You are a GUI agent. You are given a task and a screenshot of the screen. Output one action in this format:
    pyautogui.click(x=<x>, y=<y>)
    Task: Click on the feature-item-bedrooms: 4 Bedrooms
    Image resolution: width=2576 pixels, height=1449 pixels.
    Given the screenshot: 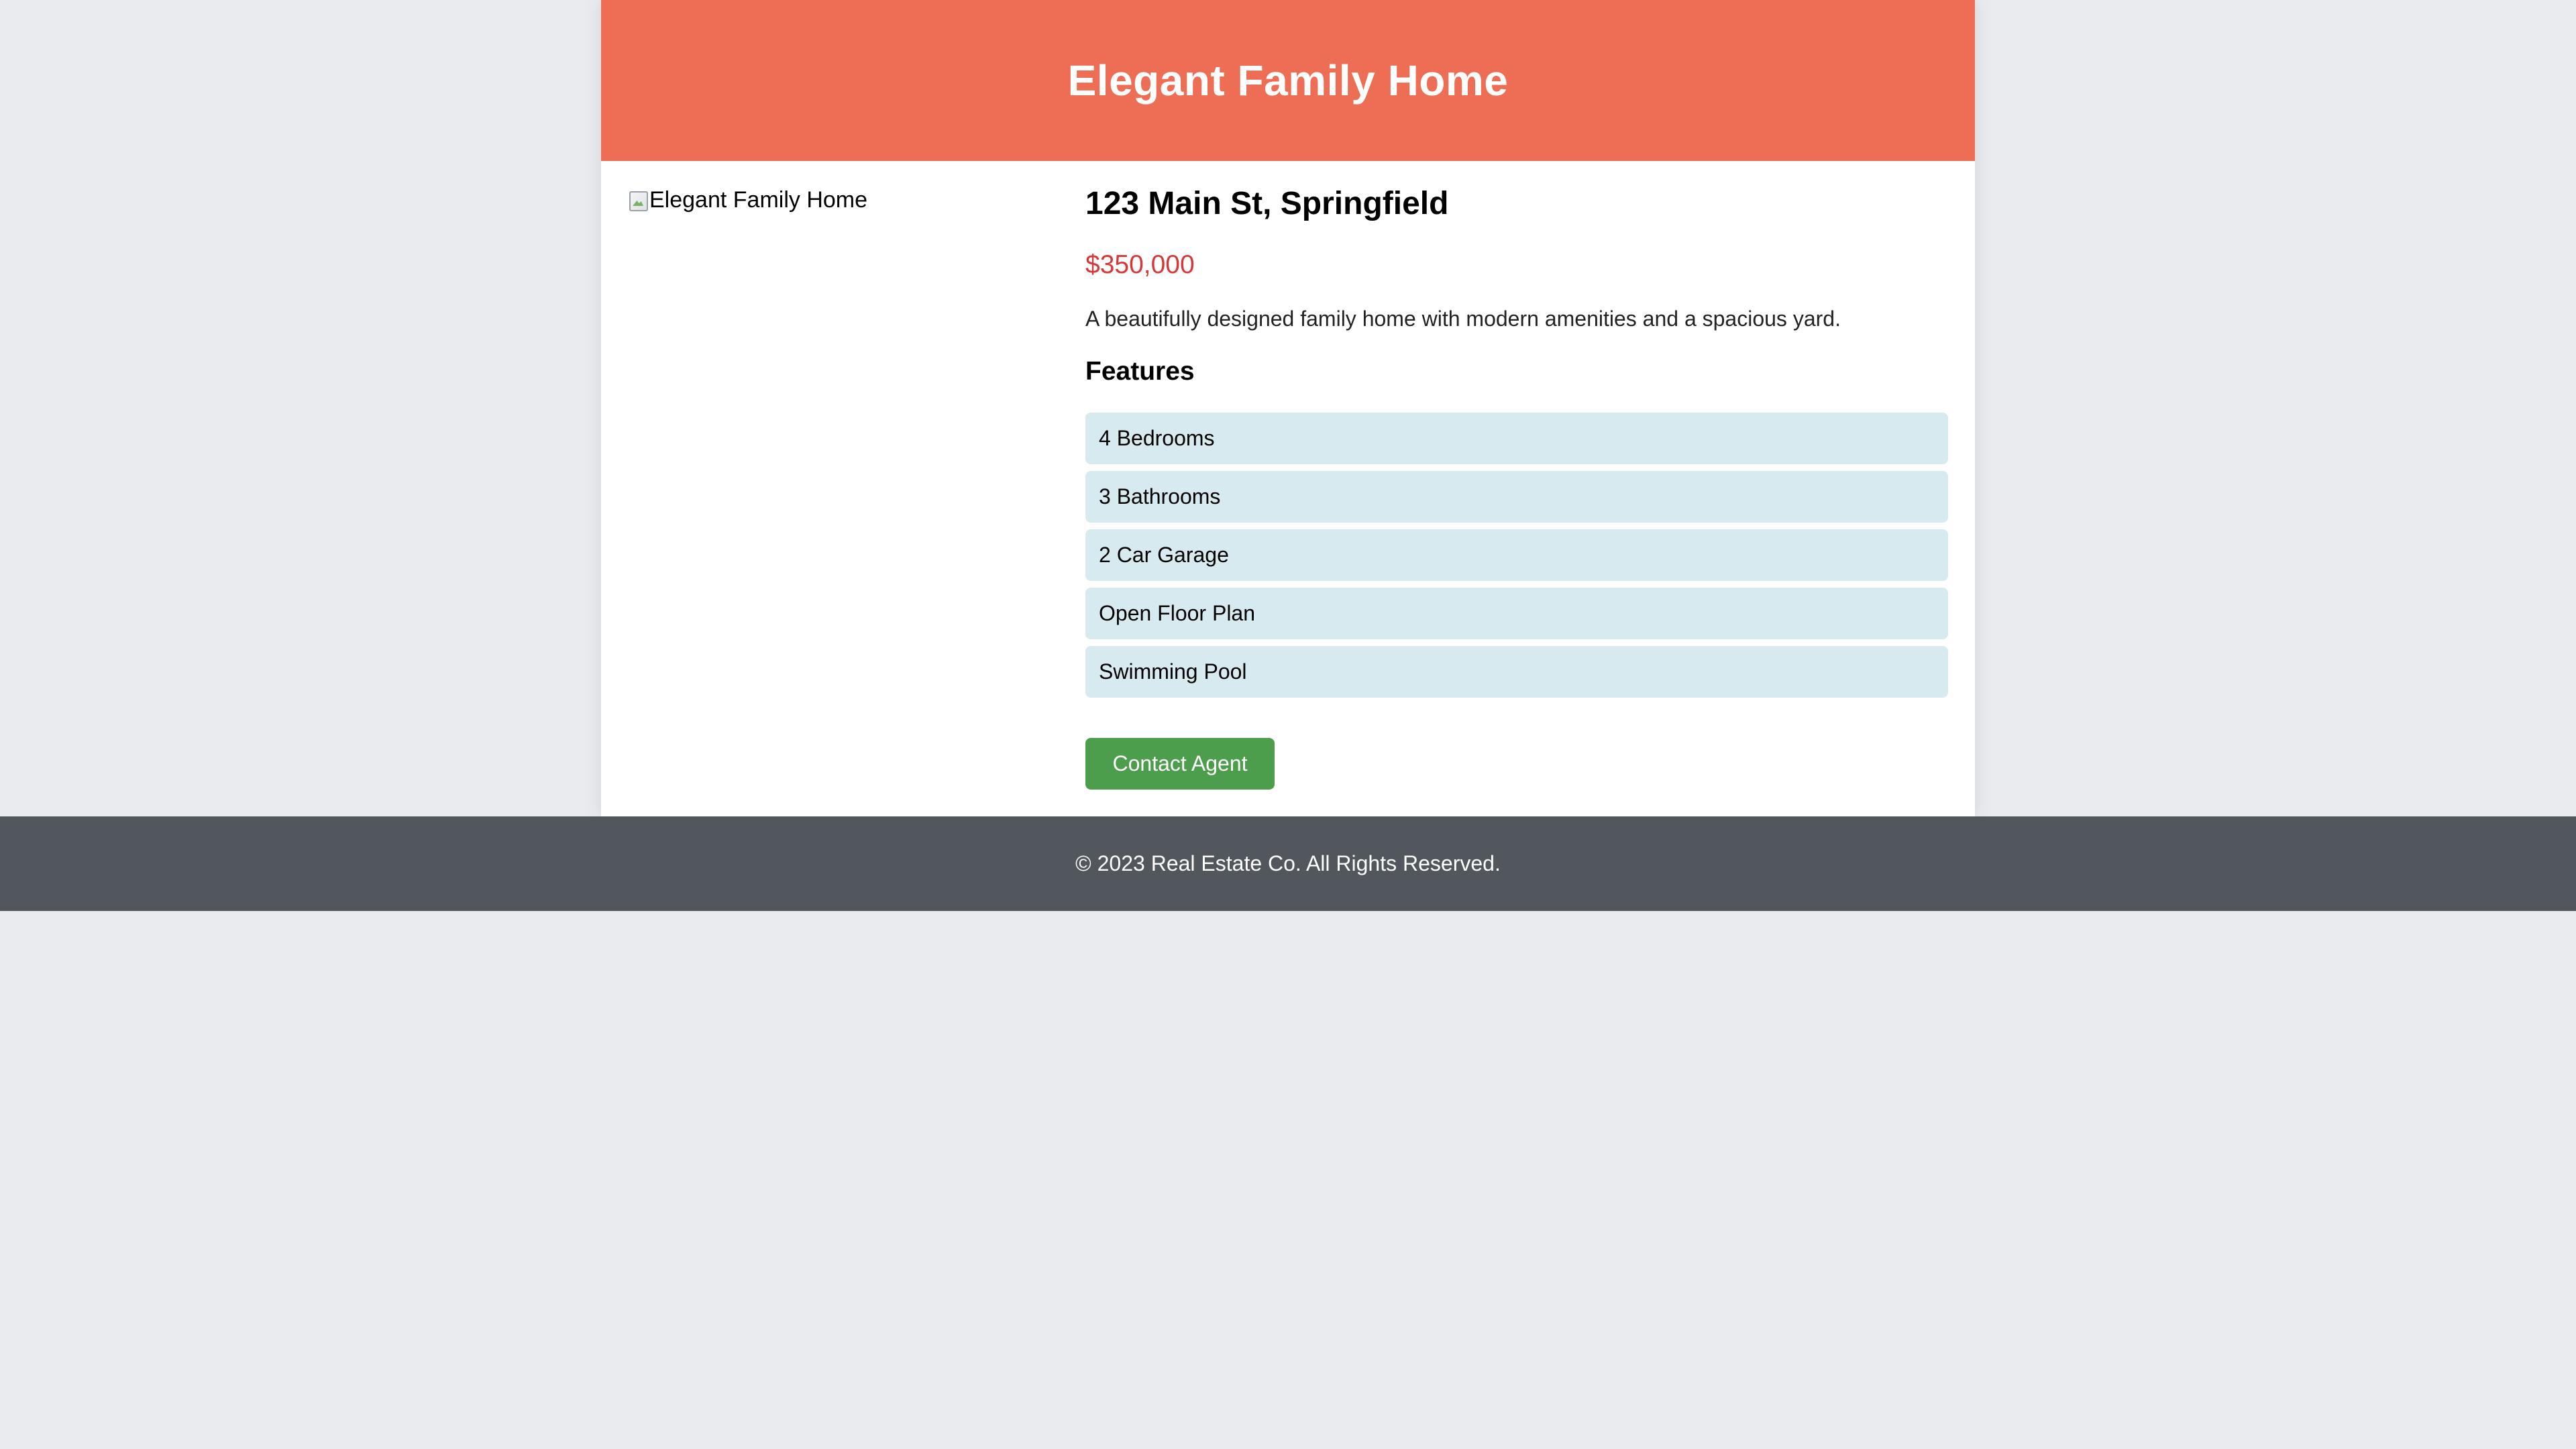 What is the action you would take?
    pyautogui.click(x=1516, y=438)
    